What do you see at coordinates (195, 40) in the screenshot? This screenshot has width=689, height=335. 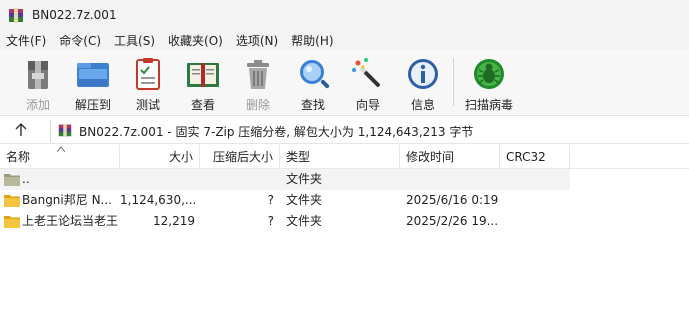 I see `menu-favorites: 收藏夹(O)` at bounding box center [195, 40].